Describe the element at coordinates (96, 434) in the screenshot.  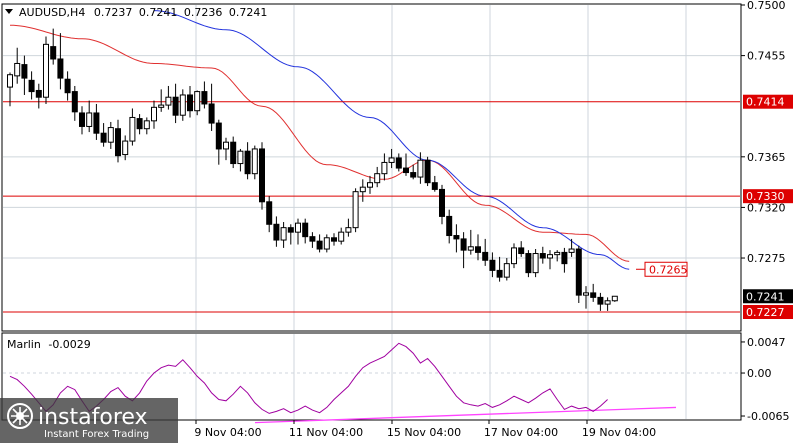
I see `watermark-tagline: Instant Forex Trading` at that location.